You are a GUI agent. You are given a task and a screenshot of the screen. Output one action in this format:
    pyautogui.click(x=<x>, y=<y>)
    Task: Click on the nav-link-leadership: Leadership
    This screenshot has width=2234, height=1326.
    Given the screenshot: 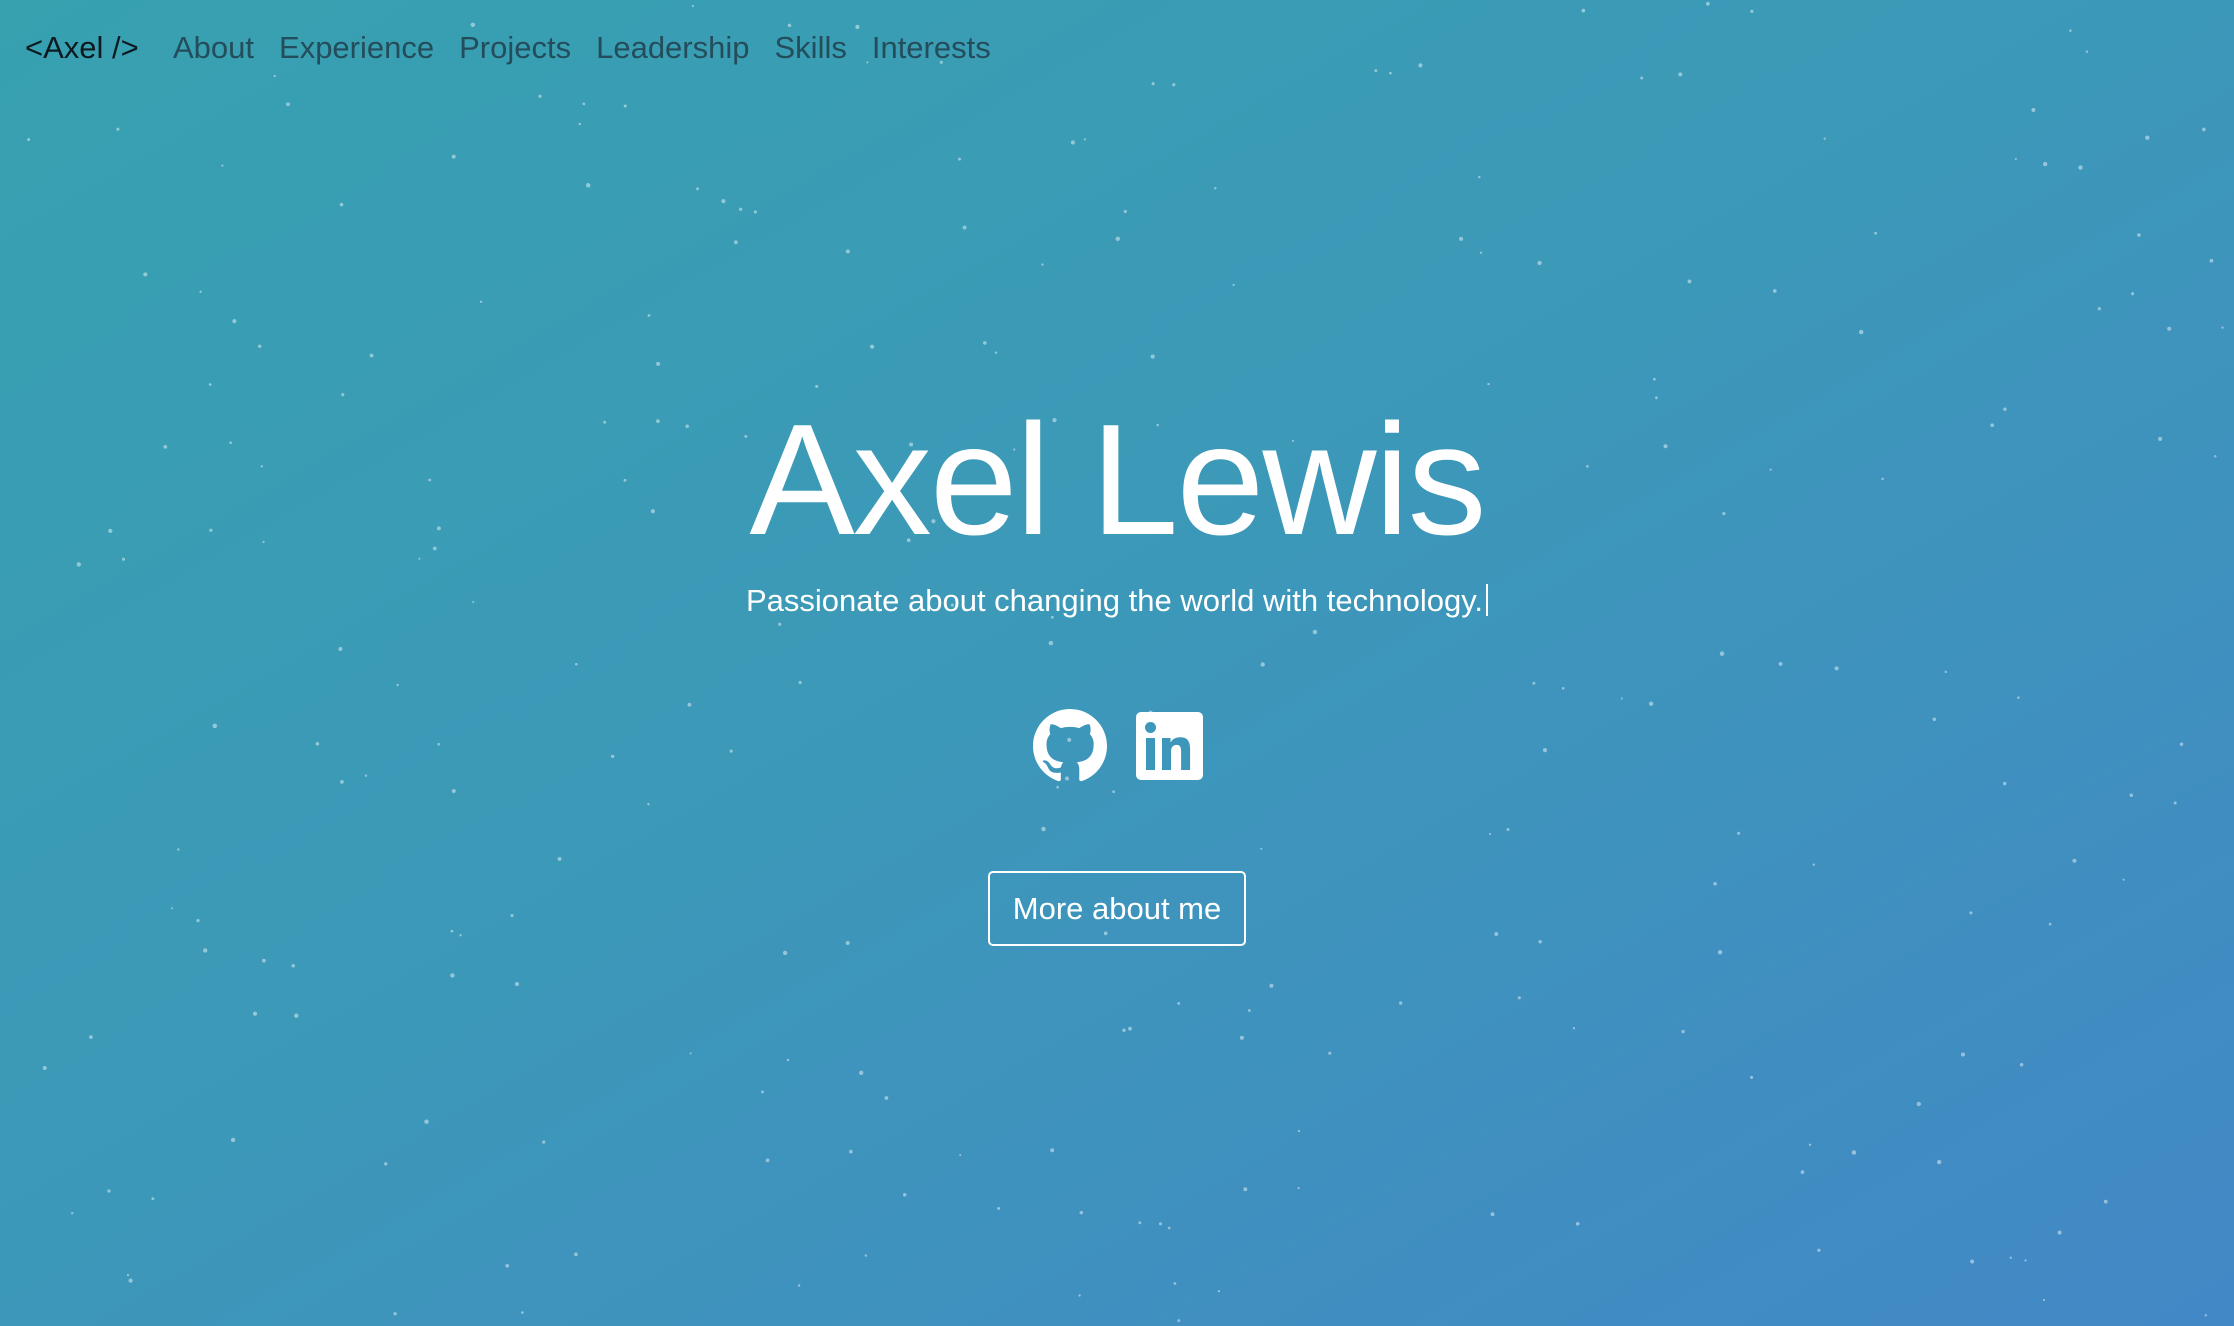 What is the action you would take?
    pyautogui.click(x=672, y=48)
    